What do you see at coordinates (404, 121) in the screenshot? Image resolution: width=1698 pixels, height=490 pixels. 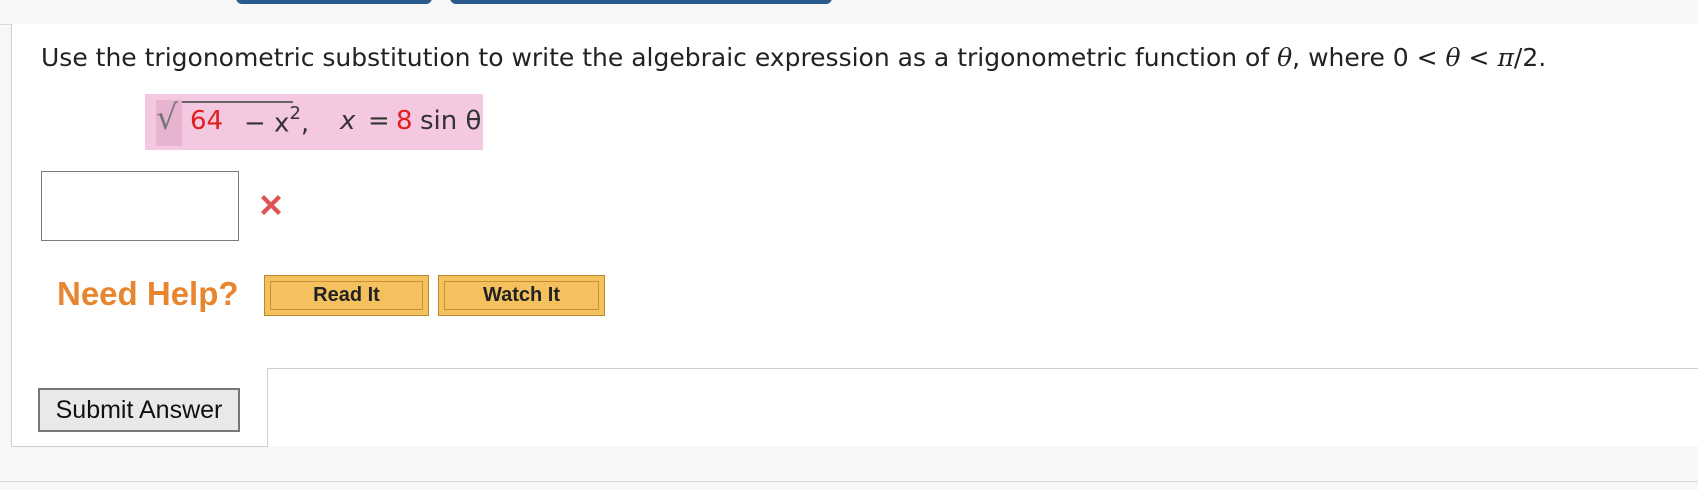 I see `substitution-coefficient: 8` at bounding box center [404, 121].